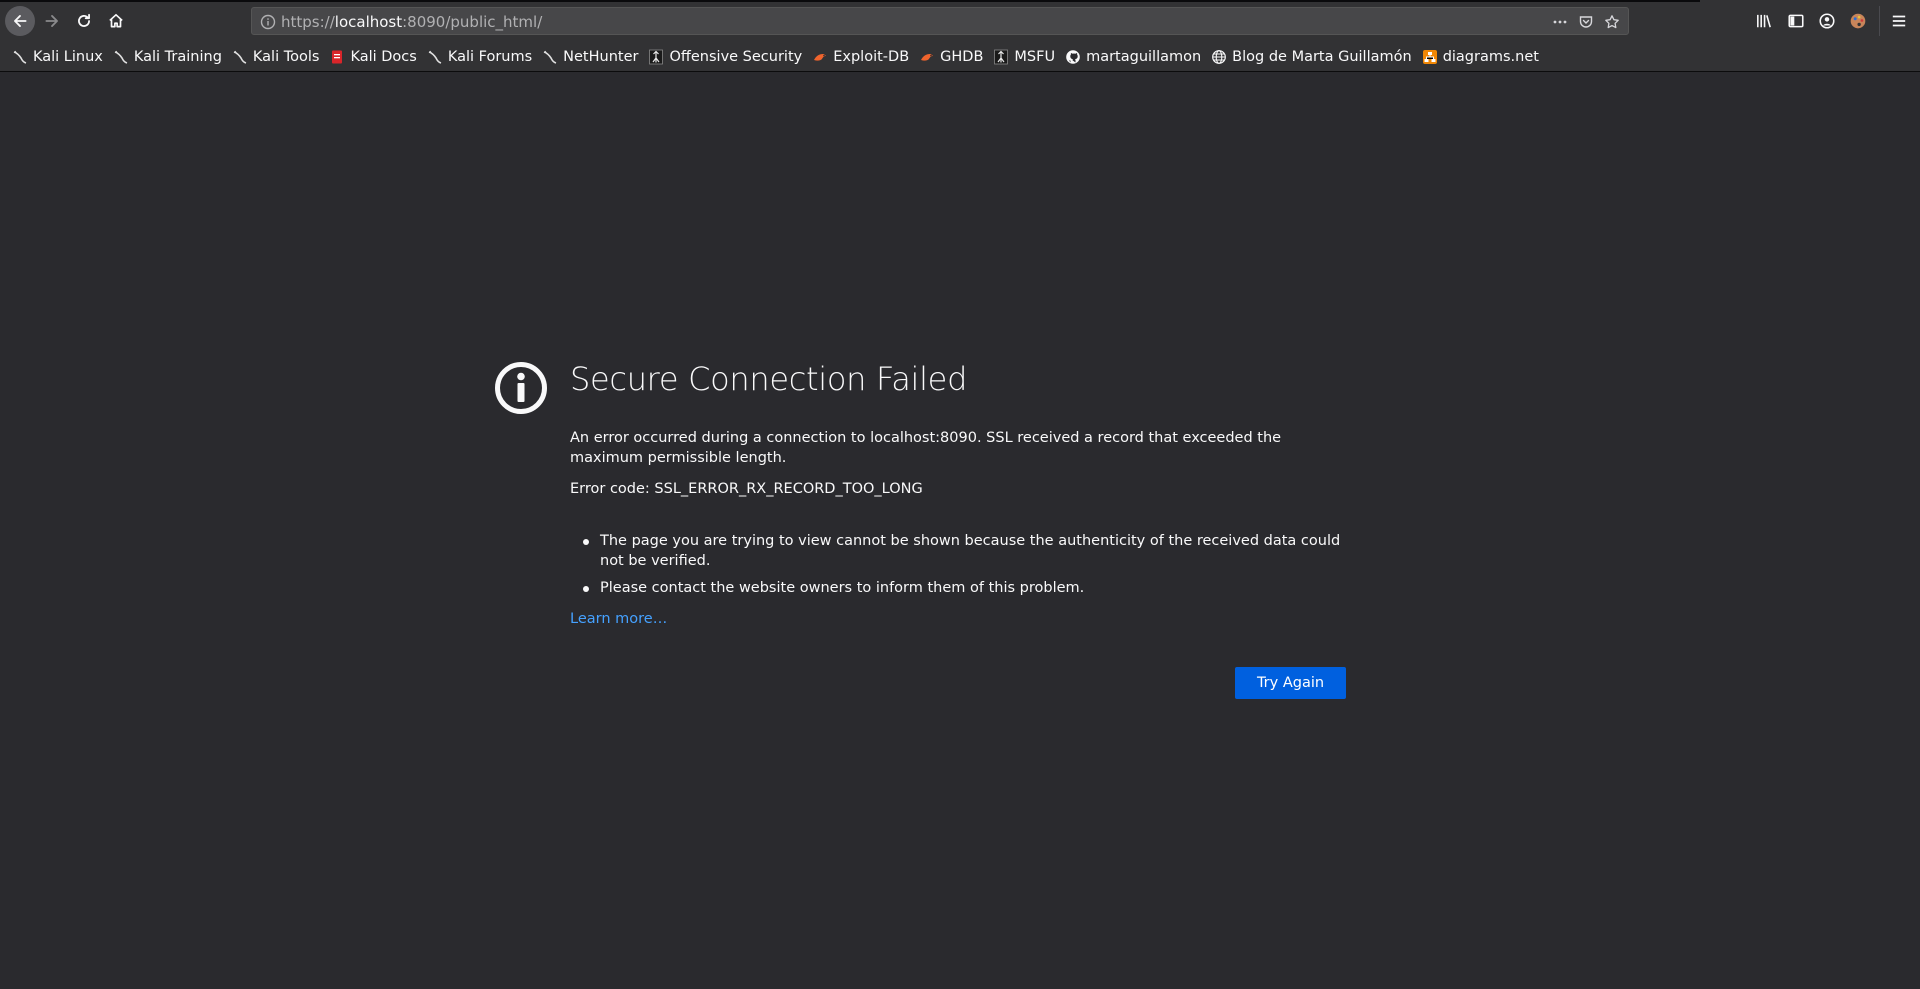 Image resolution: width=1920 pixels, height=989 pixels. I want to click on bookmark-label: GHDB, so click(962, 56).